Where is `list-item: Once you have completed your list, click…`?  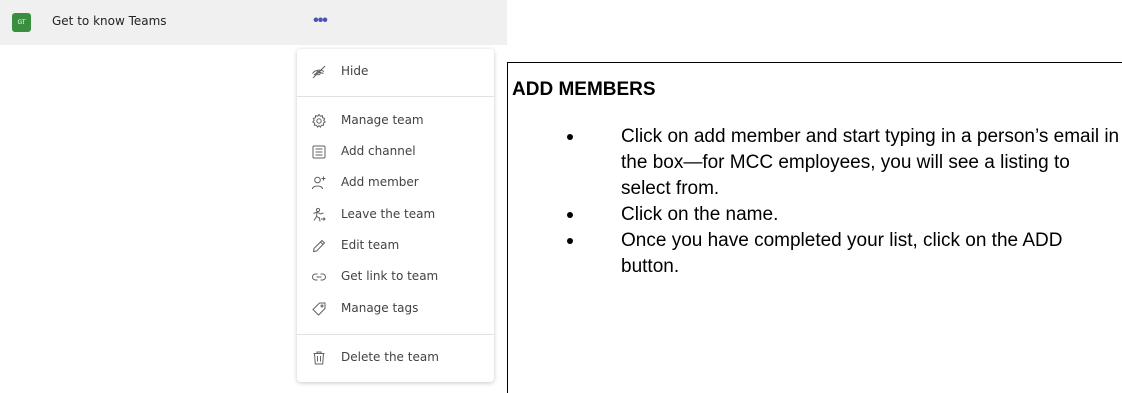 list-item: Once you have completed your list, click… is located at coordinates (843, 254).